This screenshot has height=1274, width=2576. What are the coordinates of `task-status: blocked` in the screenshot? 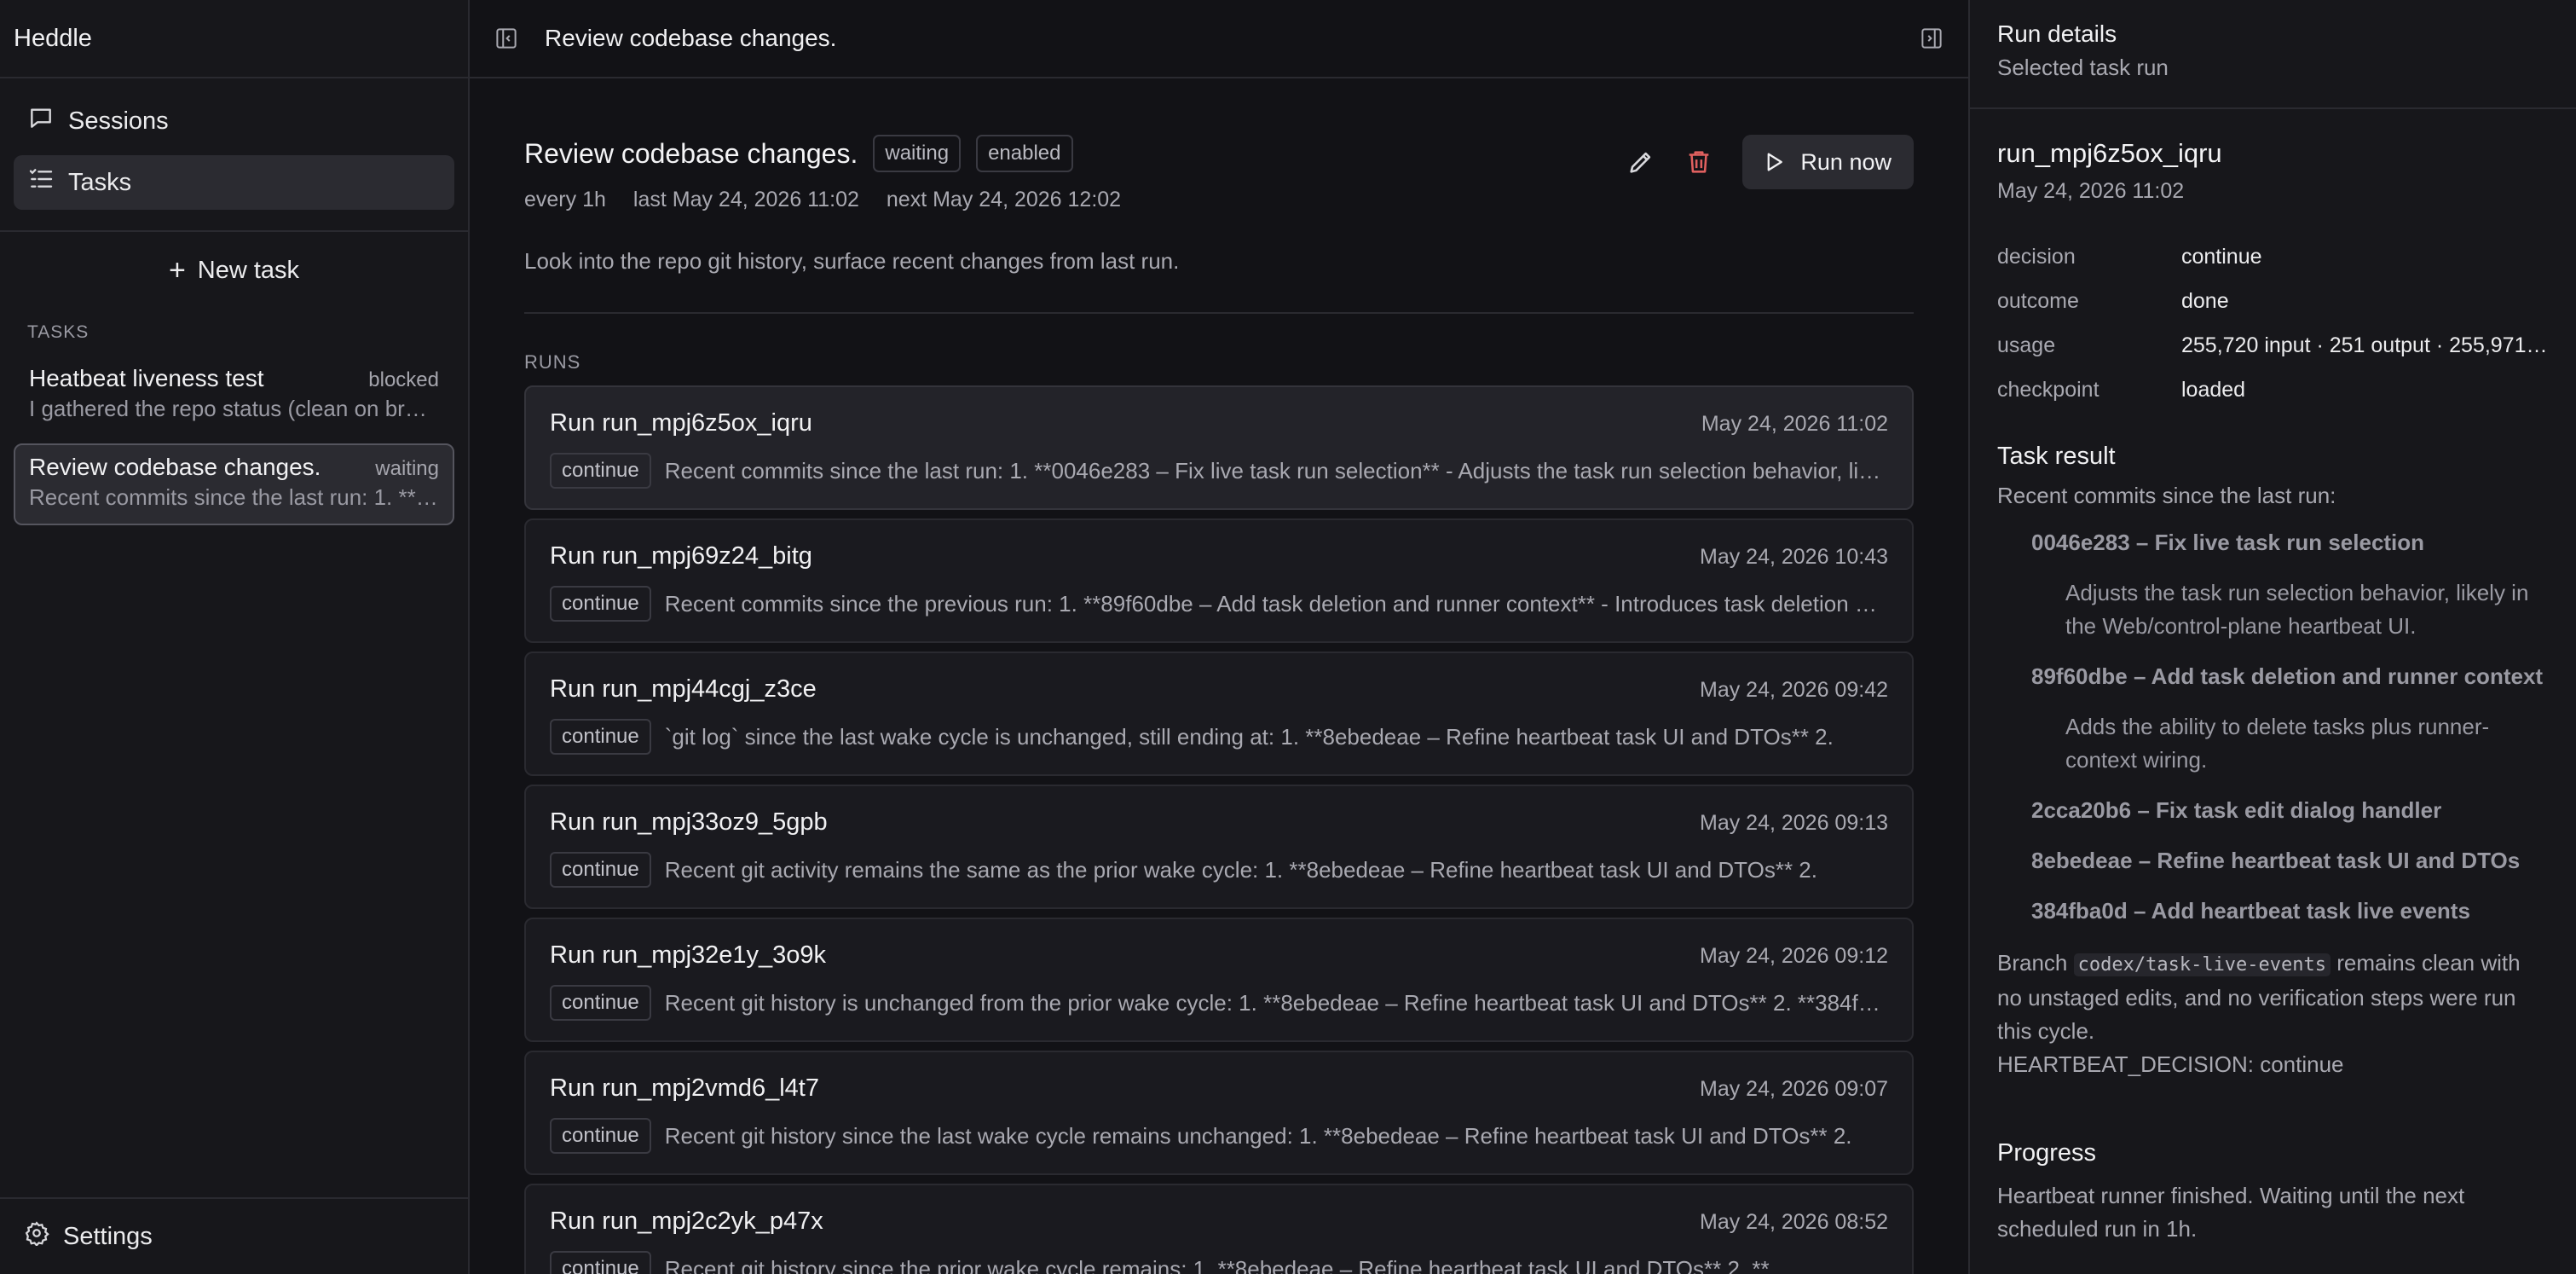 It's located at (403, 379).